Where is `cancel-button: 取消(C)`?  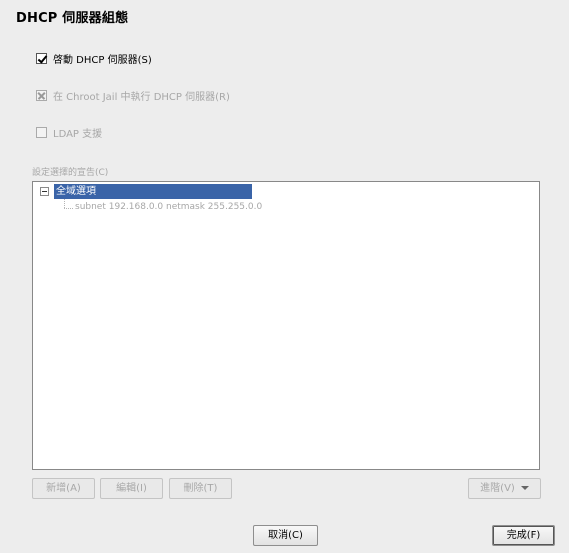
cancel-button: 取消(C) is located at coordinates (285, 535).